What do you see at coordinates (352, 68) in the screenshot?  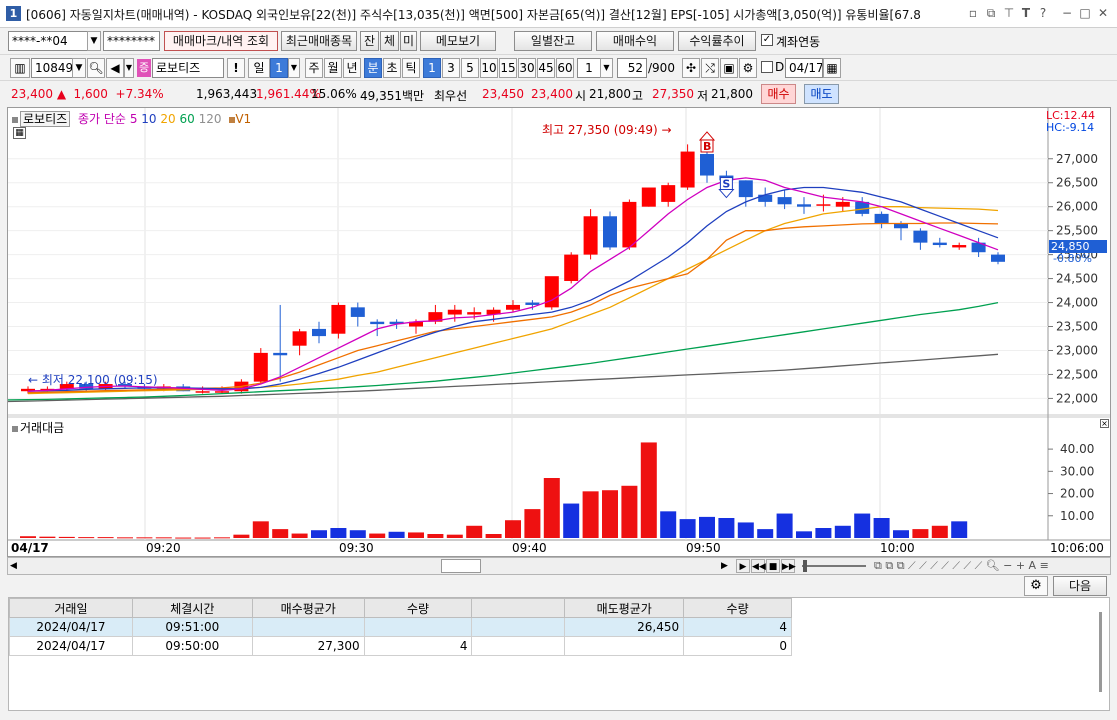 I see `period-year-button: 년` at bounding box center [352, 68].